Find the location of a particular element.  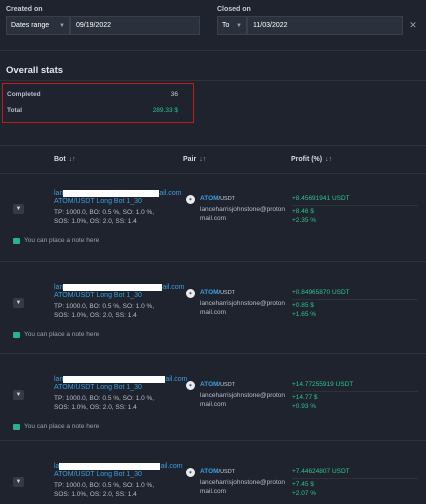

column-header-profit: Profit (%) ↓↑ is located at coordinates (311, 159).